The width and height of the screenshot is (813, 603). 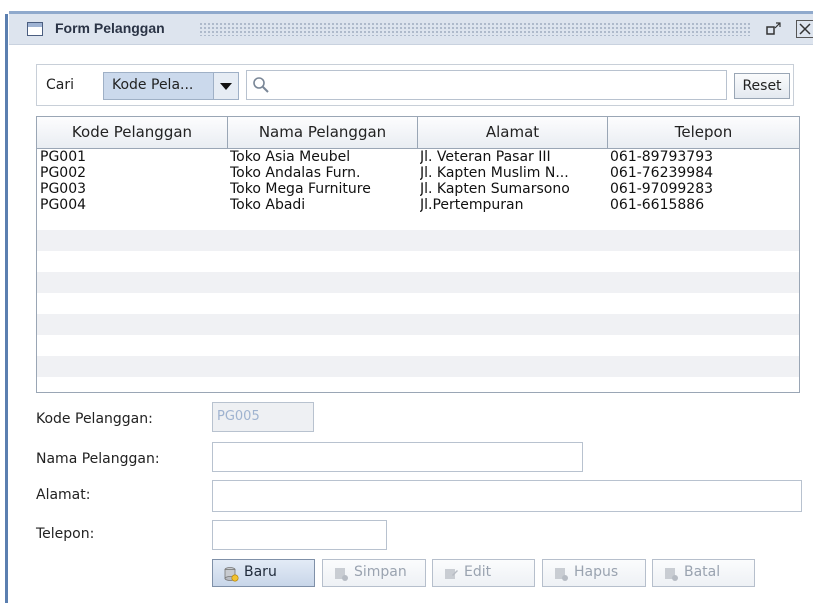 What do you see at coordinates (63, 173) in the screenshot?
I see `cell-kode: PG002` at bounding box center [63, 173].